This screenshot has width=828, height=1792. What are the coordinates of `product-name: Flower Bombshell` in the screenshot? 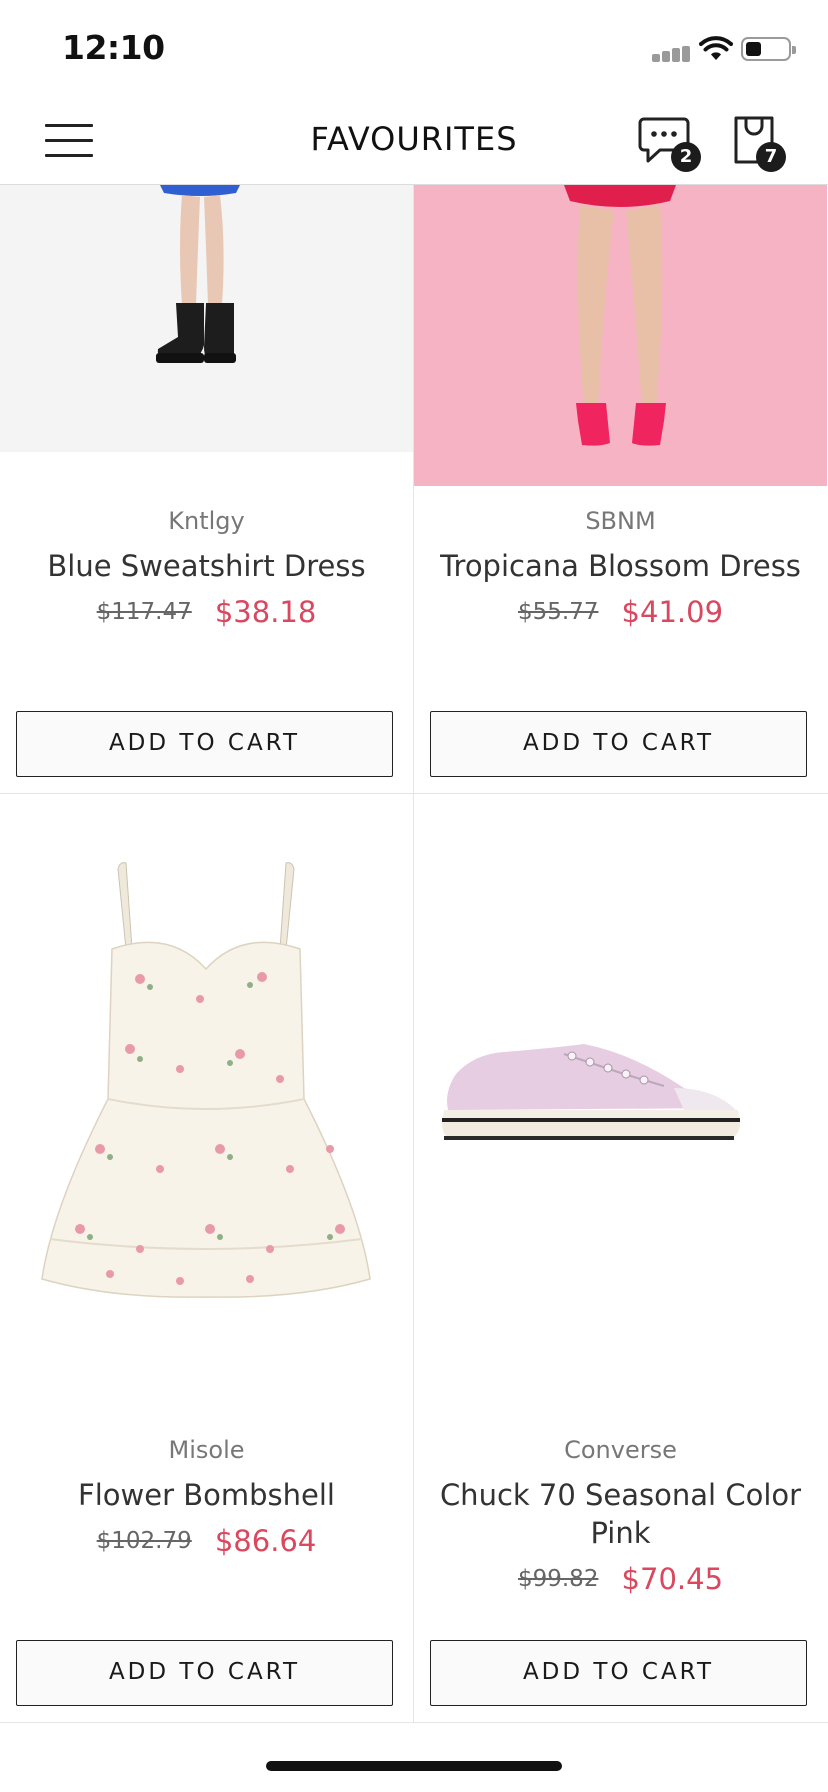 It's located at (206, 1495).